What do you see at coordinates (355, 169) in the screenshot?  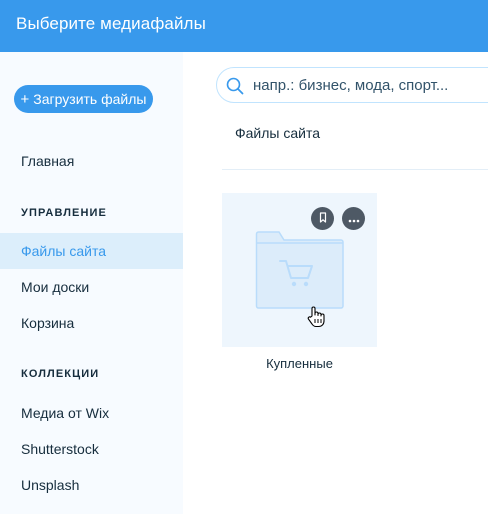 I see `divider` at bounding box center [355, 169].